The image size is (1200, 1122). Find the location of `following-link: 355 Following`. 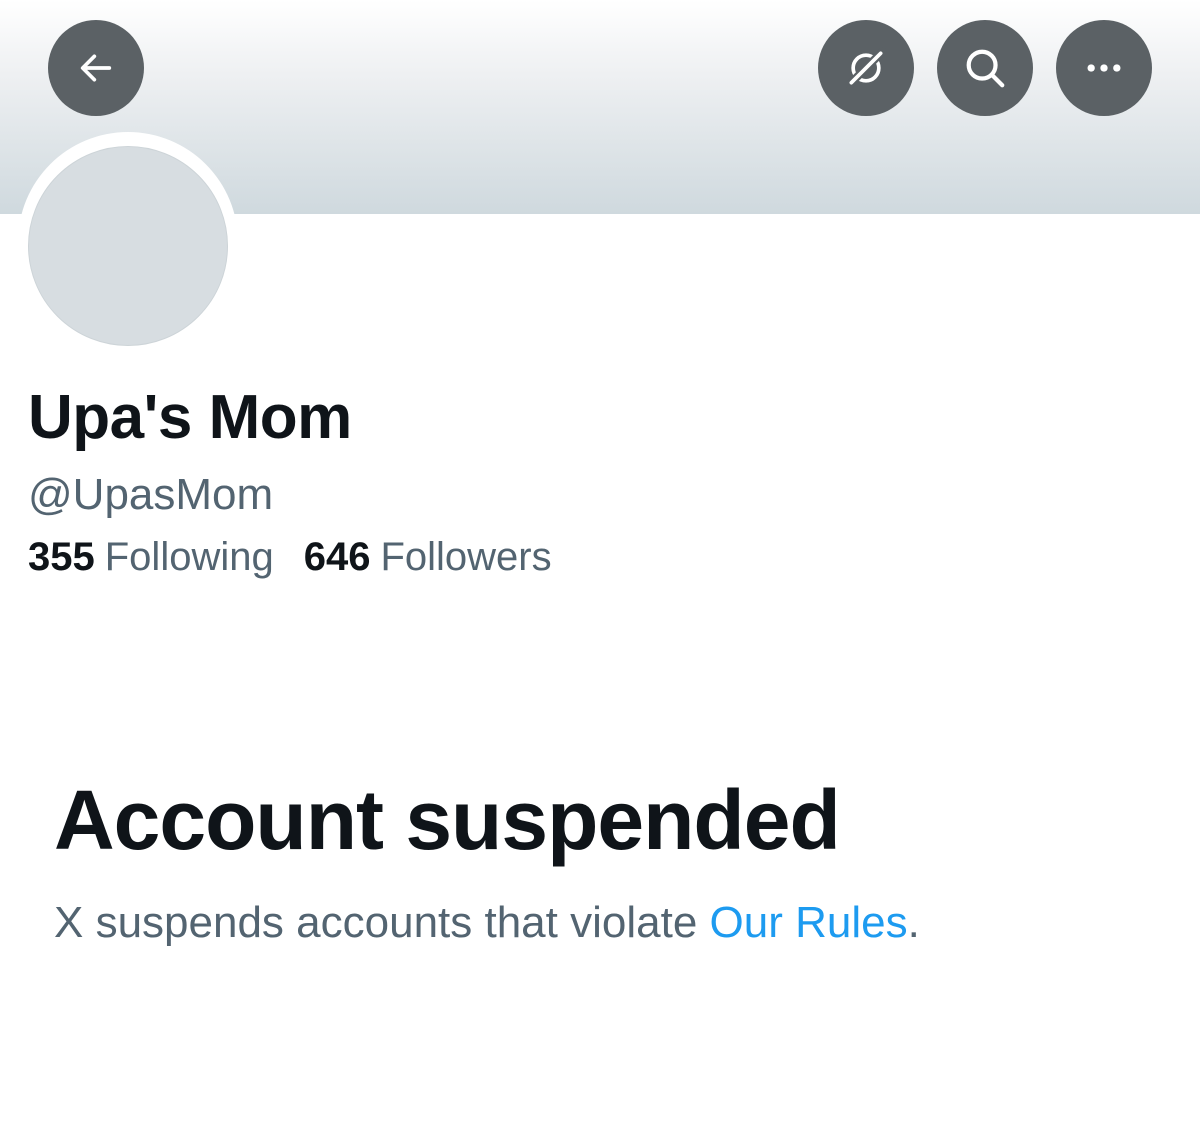

following-link: 355 Following is located at coordinates (151, 557).